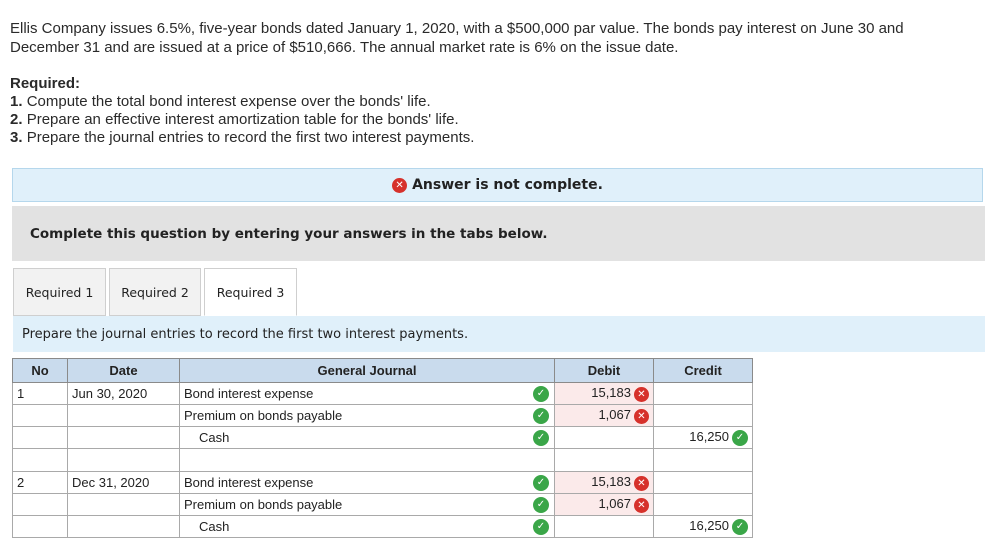  I want to click on header-date: Date, so click(123, 370).